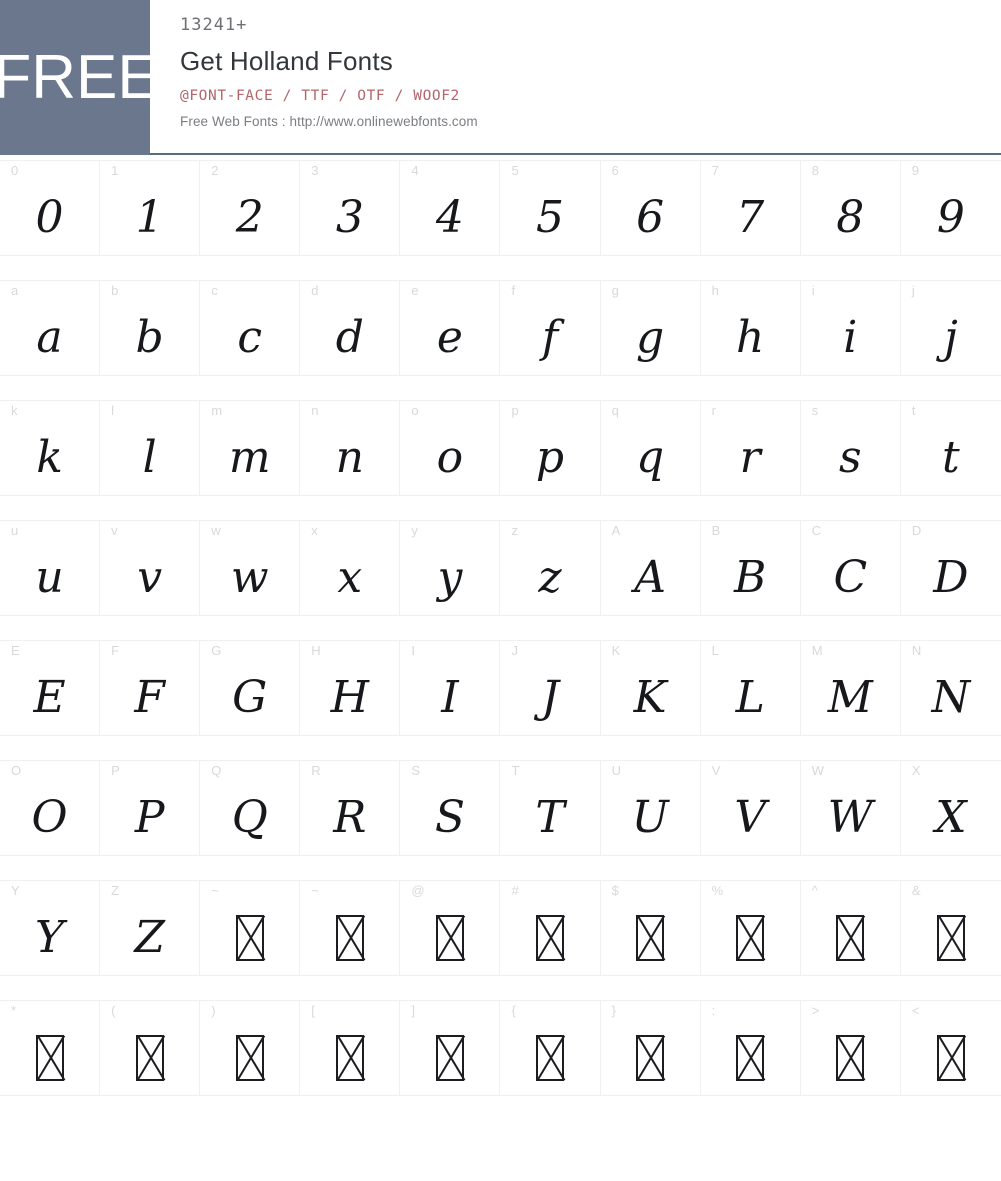 The height and width of the screenshot is (1181, 1001). What do you see at coordinates (350, 448) in the screenshot?
I see `glyph-cell: nn` at bounding box center [350, 448].